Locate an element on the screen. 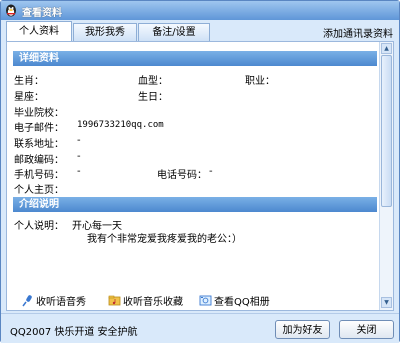 This screenshot has height=343, width=400. listen-music-link: 收听音乐收藏 is located at coordinates (145, 300).